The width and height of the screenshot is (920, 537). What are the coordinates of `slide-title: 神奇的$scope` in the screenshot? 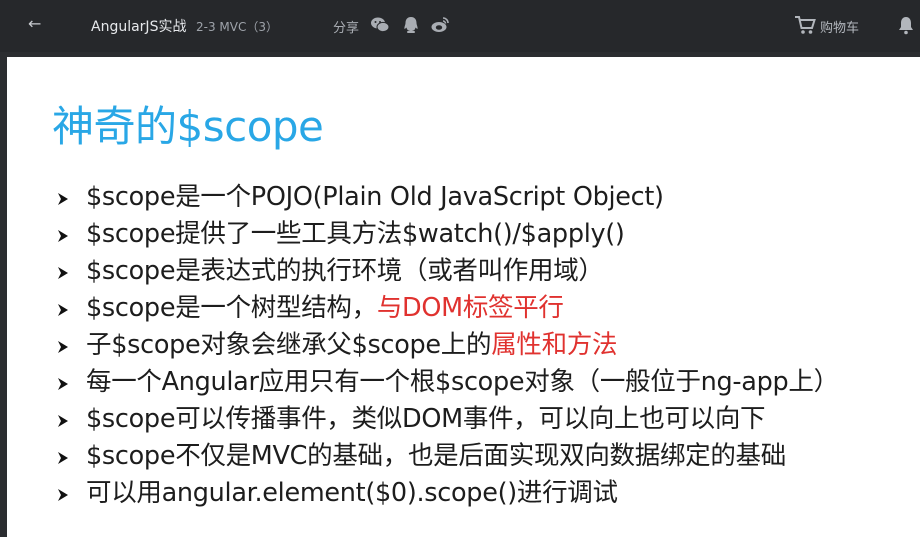 It's located at (188, 126).